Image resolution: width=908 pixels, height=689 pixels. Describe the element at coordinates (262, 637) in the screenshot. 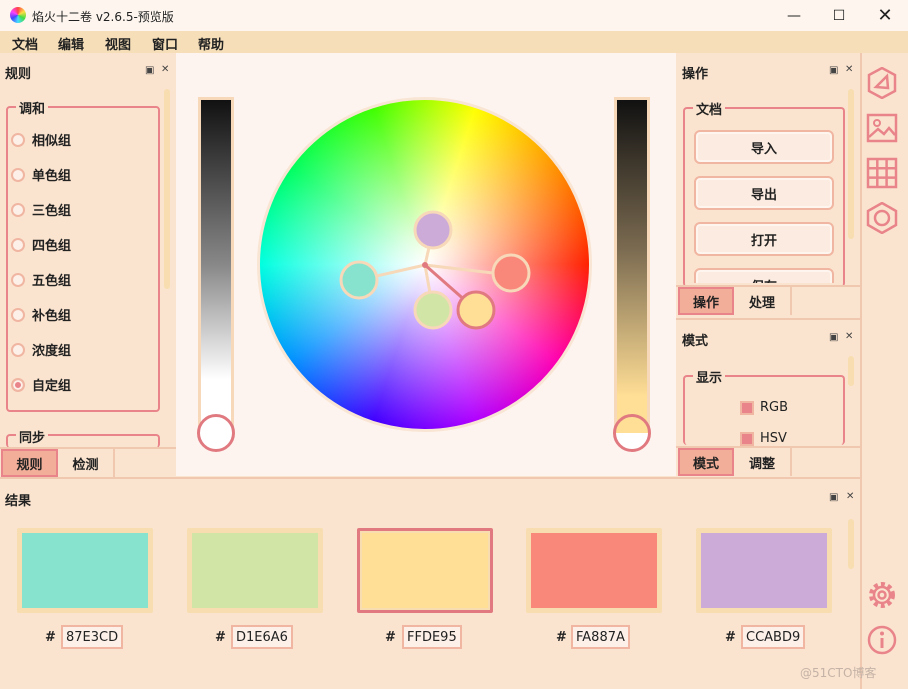

I see `hex-input: D1E6A6` at that location.